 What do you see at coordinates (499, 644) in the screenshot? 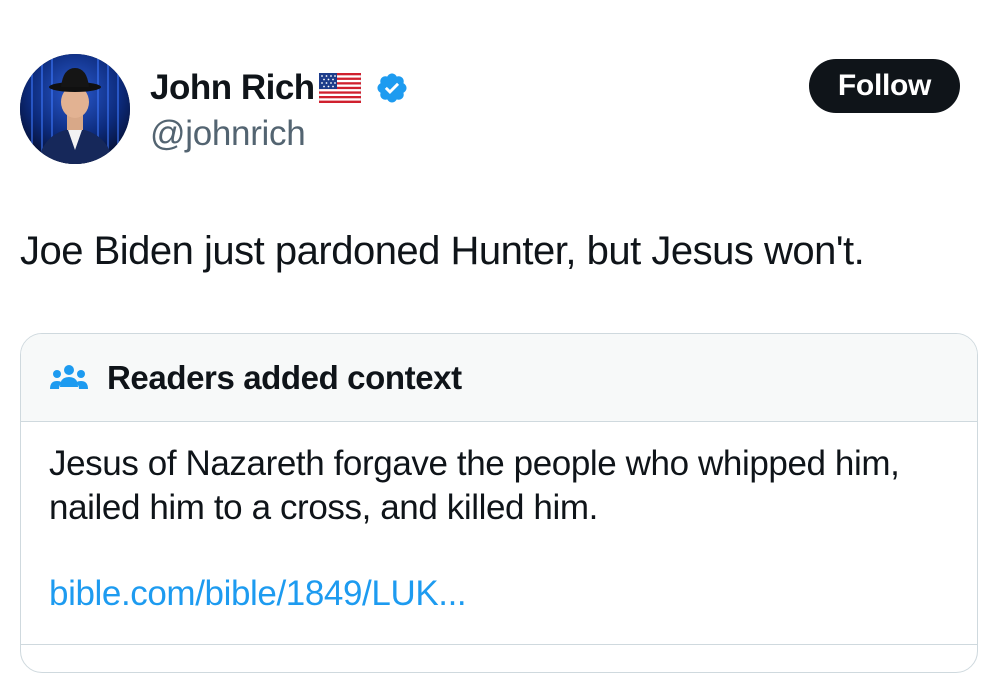
I see `community-note-divider` at bounding box center [499, 644].